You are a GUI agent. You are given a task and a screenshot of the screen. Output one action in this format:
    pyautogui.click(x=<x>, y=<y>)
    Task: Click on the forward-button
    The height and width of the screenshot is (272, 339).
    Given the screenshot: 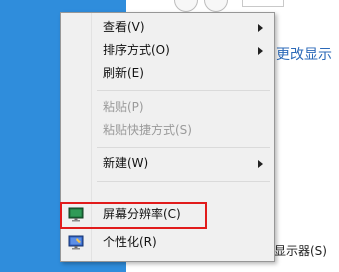 What is the action you would take?
    pyautogui.click(x=216, y=6)
    